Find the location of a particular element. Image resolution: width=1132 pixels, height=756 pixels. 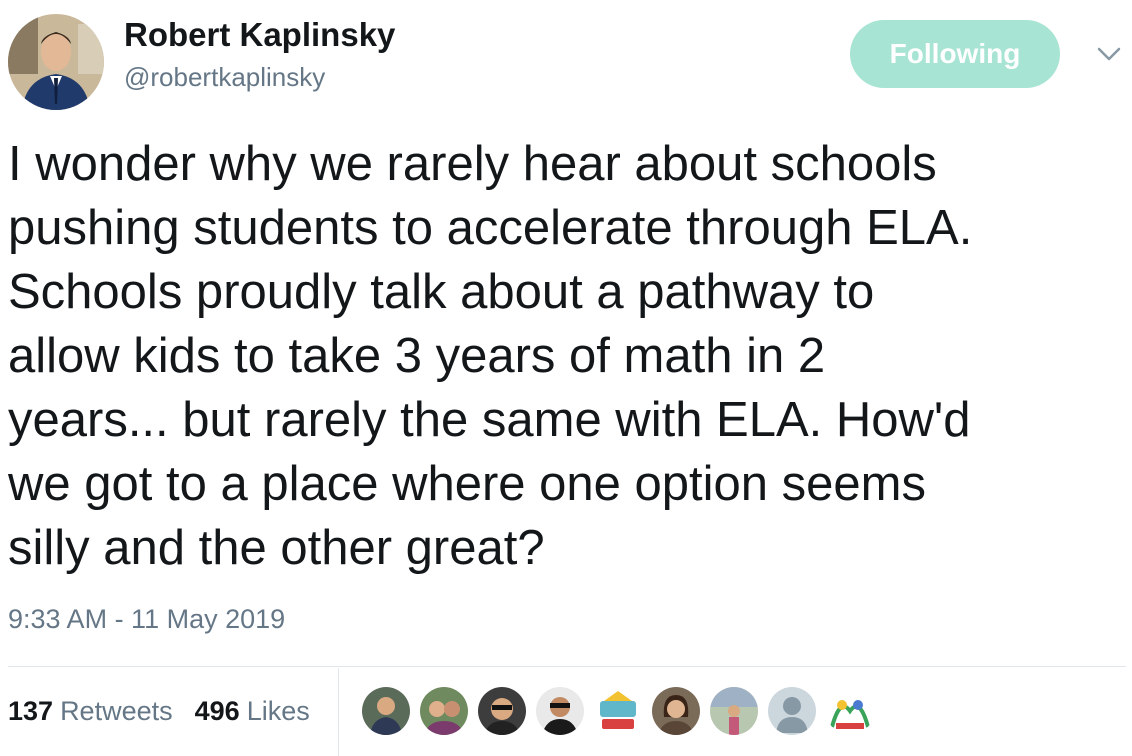

tweet-stats: 137 Retweets 496 Likes is located at coordinates (170, 711).